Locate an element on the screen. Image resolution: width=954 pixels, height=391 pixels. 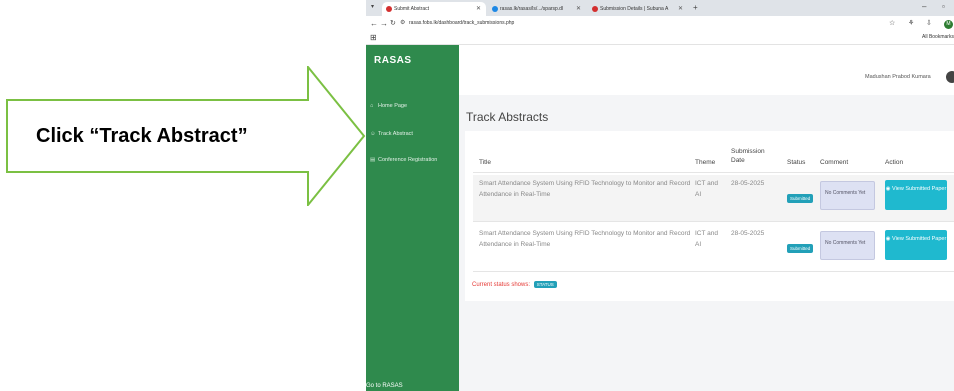
header-divider is located at coordinates (713, 172).